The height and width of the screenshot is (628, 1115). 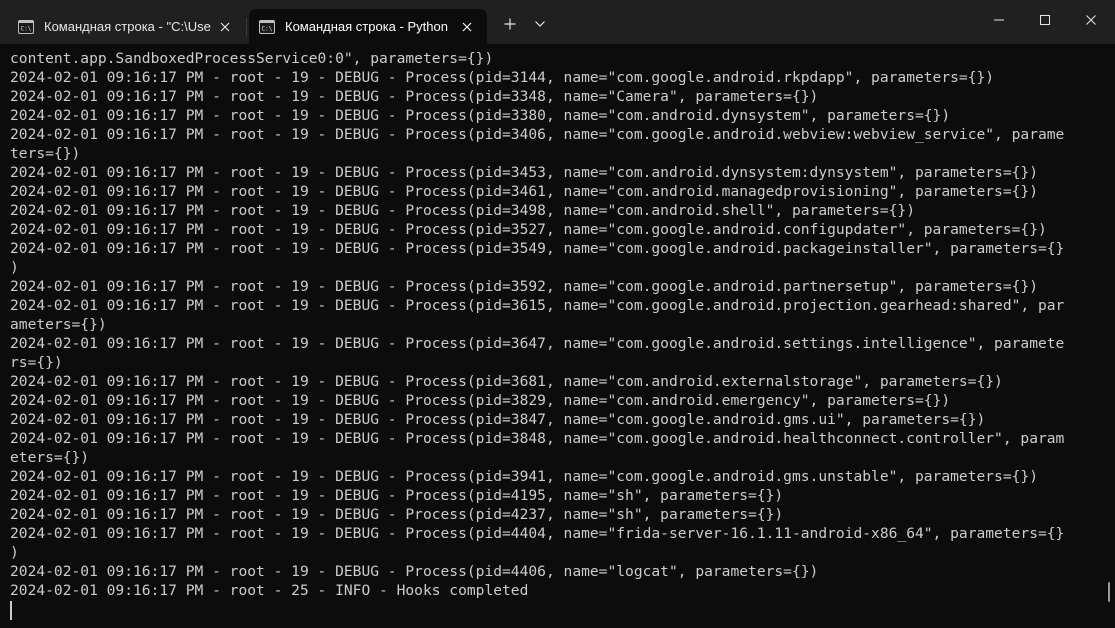 I want to click on plus-icon, so click(x=510, y=24).